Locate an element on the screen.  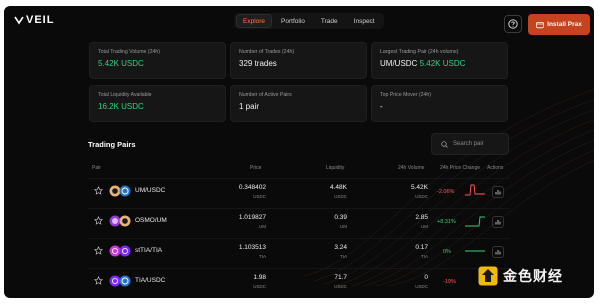
help-button is located at coordinates (513, 24).